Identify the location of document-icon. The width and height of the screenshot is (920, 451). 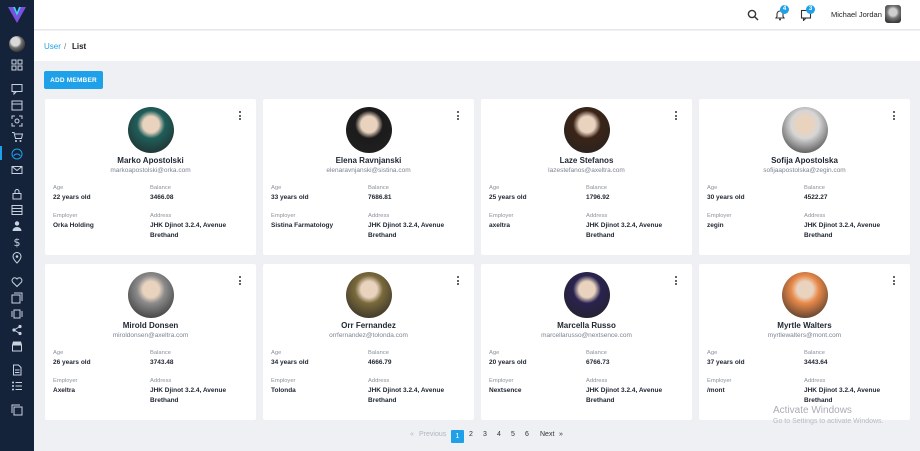
(17, 370).